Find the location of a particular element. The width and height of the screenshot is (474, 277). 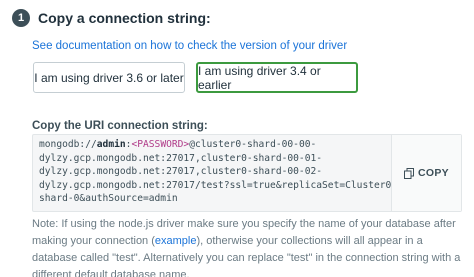

code-line-5: shard-0&authSource=admin is located at coordinates (108, 199).